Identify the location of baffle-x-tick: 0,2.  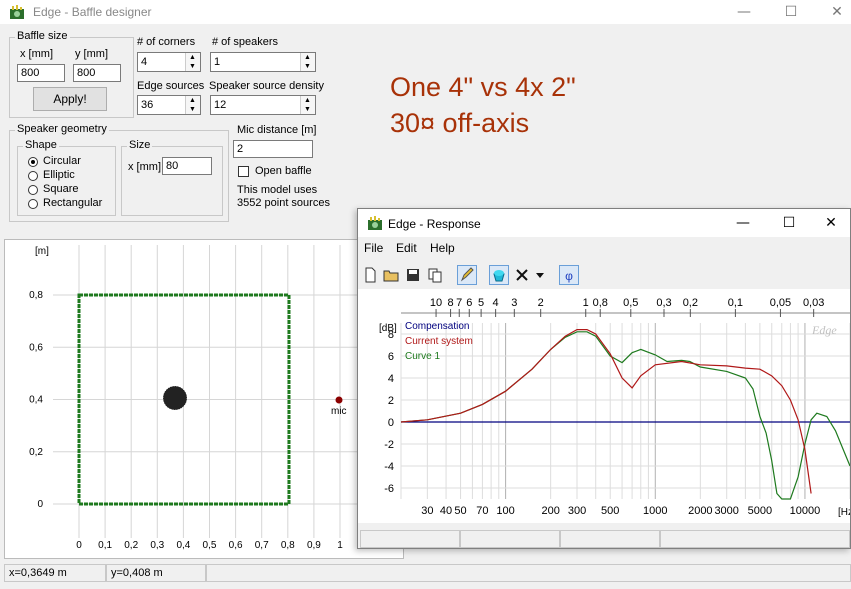
(131, 545).